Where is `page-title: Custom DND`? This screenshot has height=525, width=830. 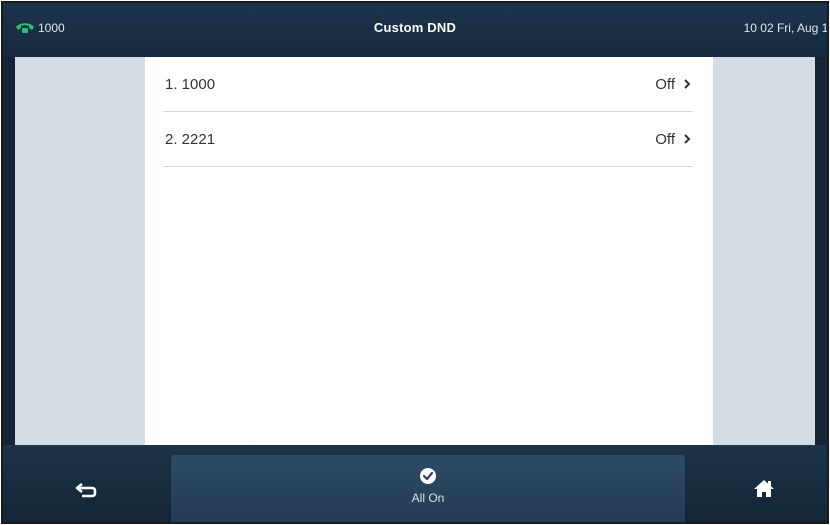
page-title: Custom DND is located at coordinates (415, 27).